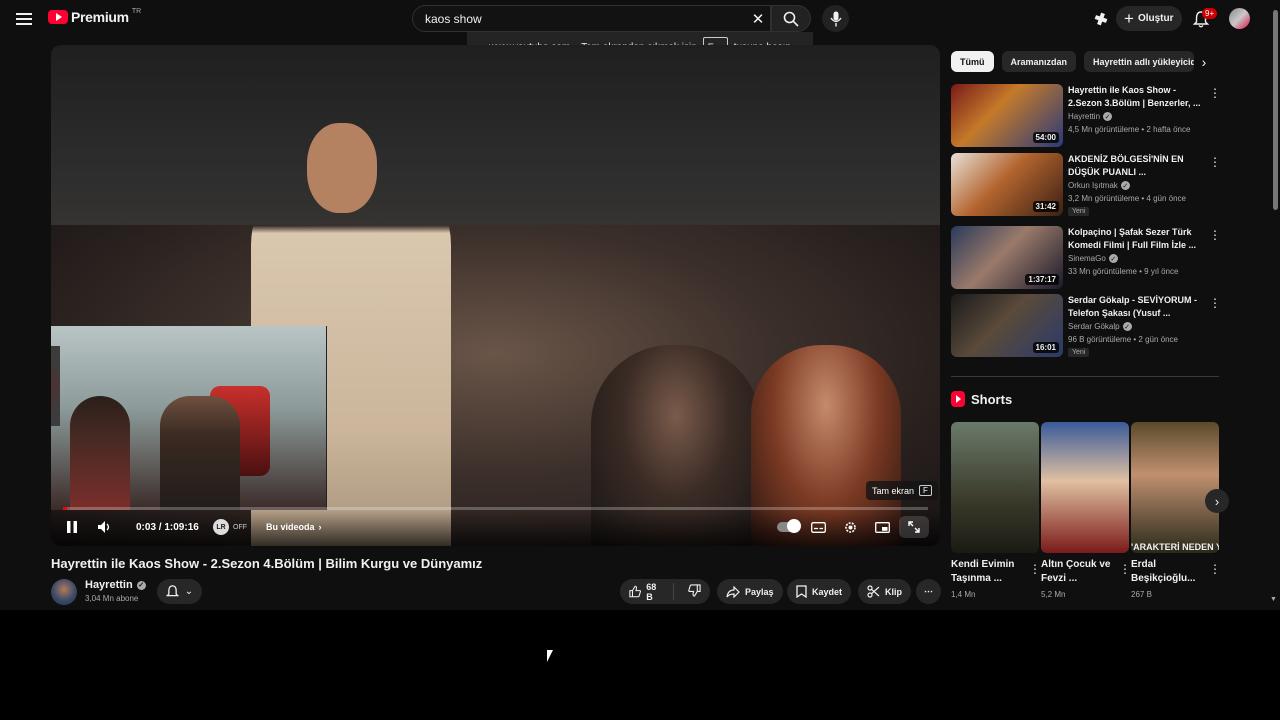 This screenshot has height=720, width=1280. I want to click on bell-icon, so click(172, 590).